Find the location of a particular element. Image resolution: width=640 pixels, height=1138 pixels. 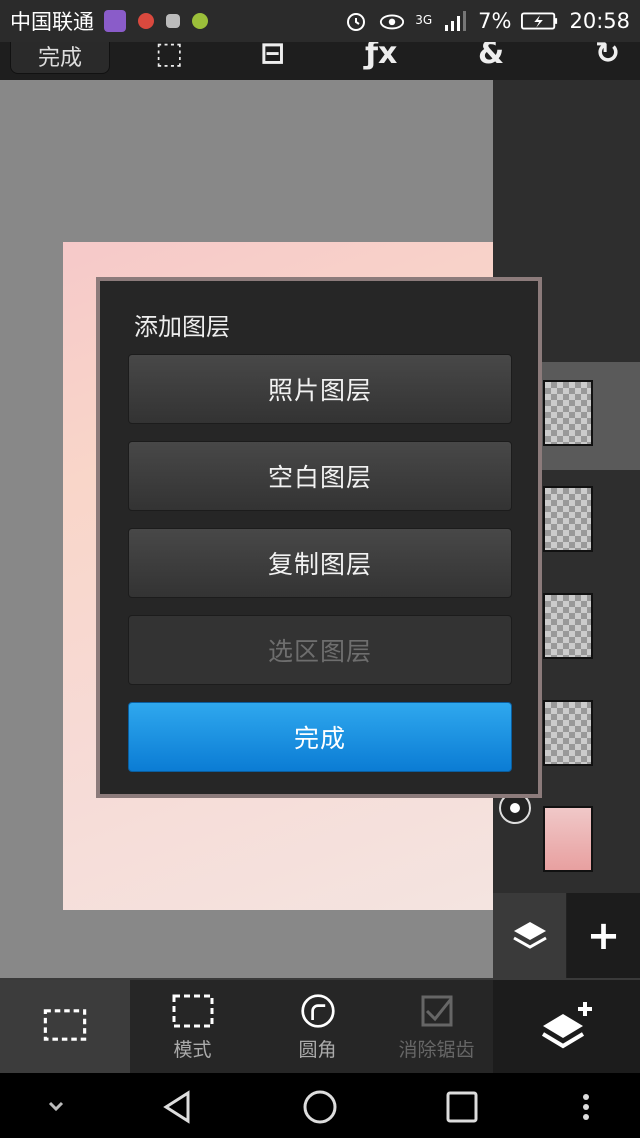

carrier-name: 中国联通 is located at coordinates (52, 22).